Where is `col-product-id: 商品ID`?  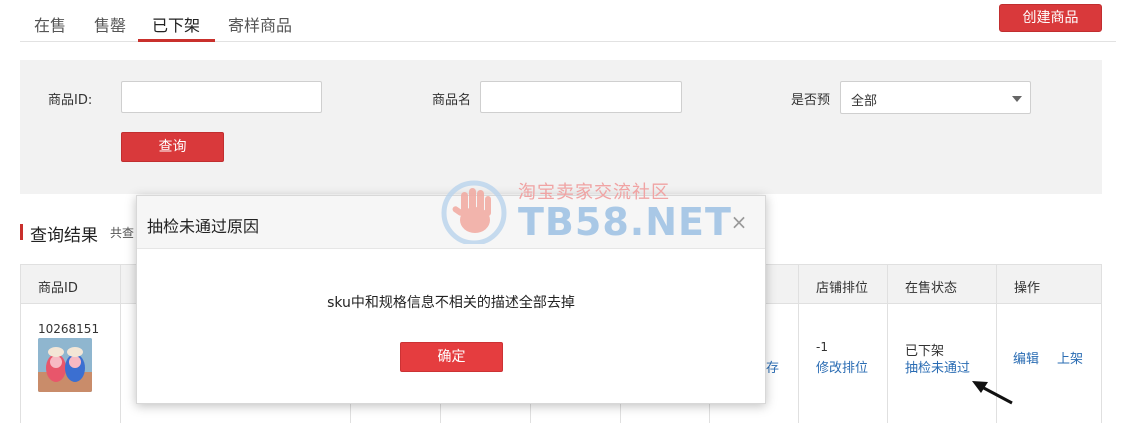
col-product-id: 商品ID is located at coordinates (58, 288).